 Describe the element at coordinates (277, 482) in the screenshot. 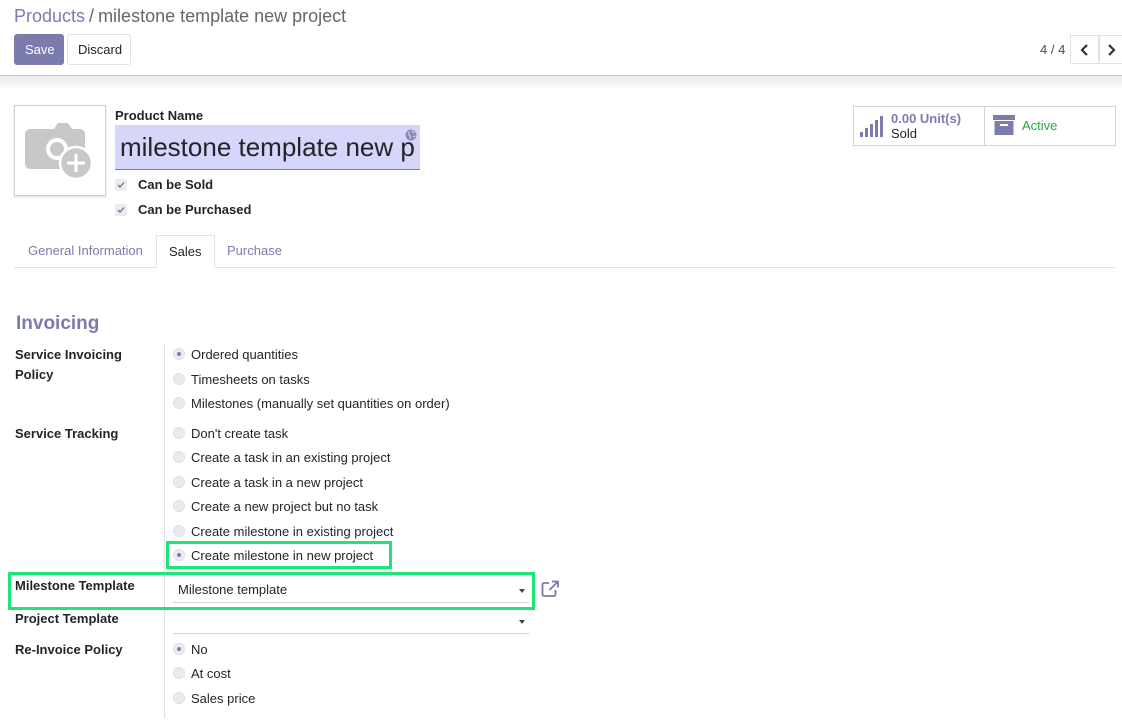

I see `option-task-new-project: Create a task in a new project` at that location.